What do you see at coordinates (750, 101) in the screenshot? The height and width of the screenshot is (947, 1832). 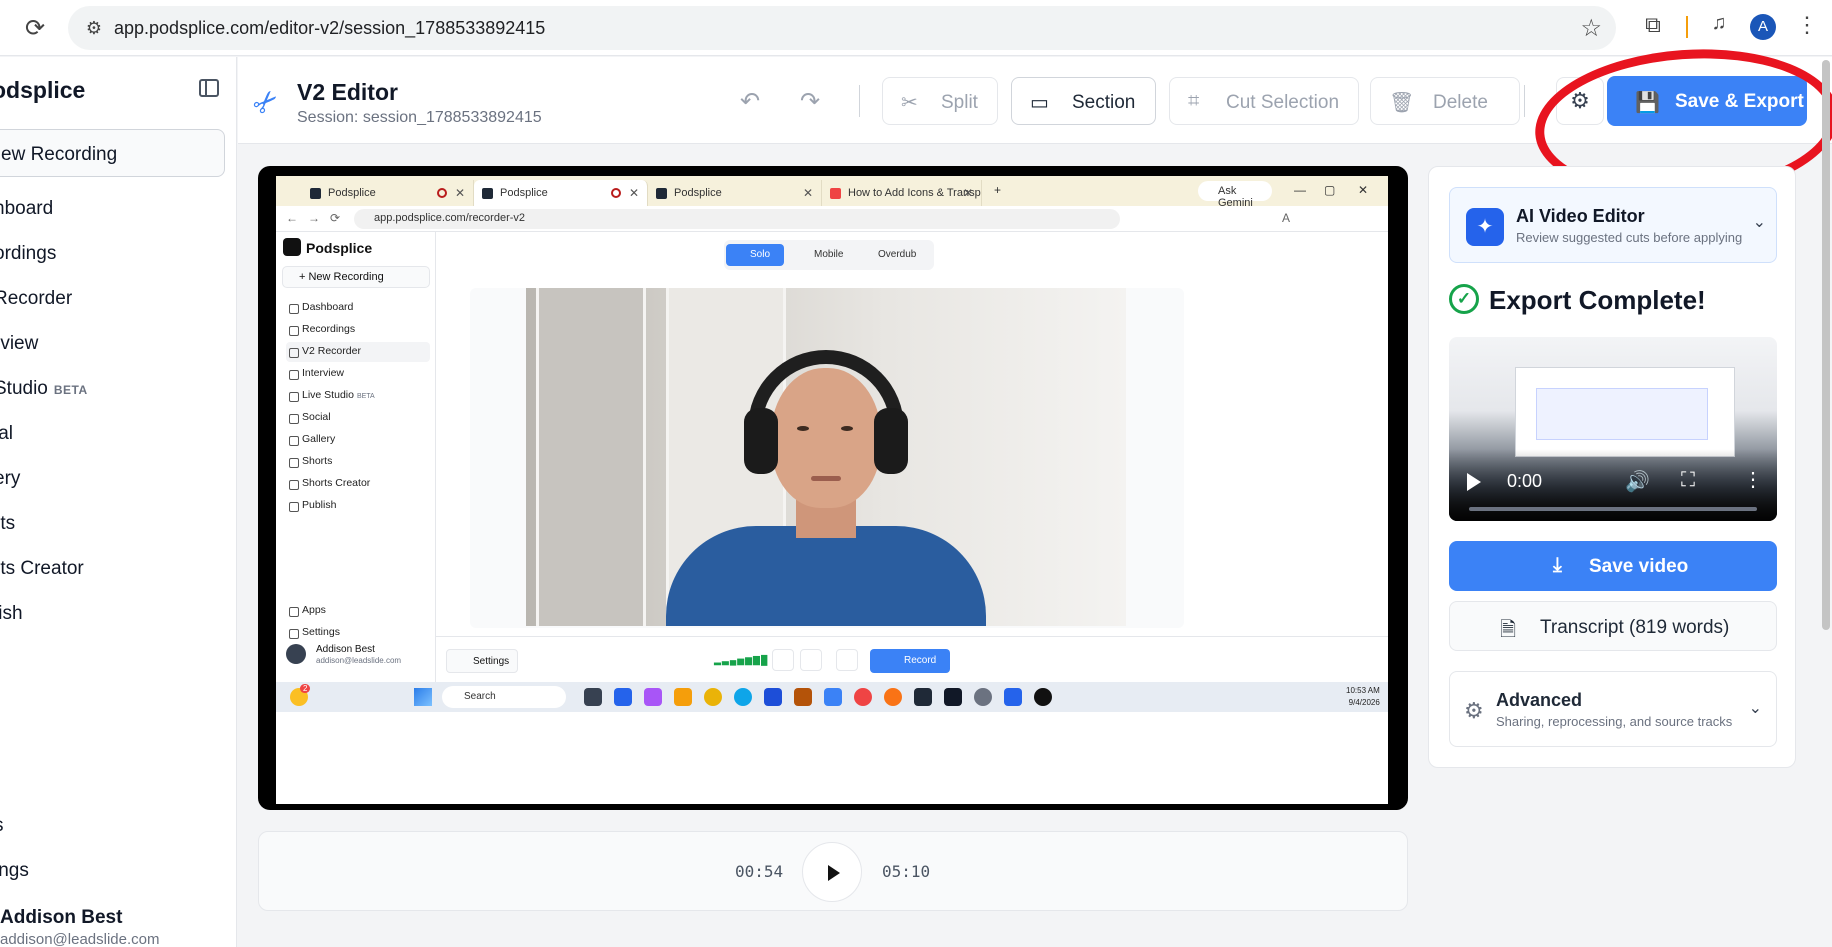 I see `undo-icon: ↶` at bounding box center [750, 101].